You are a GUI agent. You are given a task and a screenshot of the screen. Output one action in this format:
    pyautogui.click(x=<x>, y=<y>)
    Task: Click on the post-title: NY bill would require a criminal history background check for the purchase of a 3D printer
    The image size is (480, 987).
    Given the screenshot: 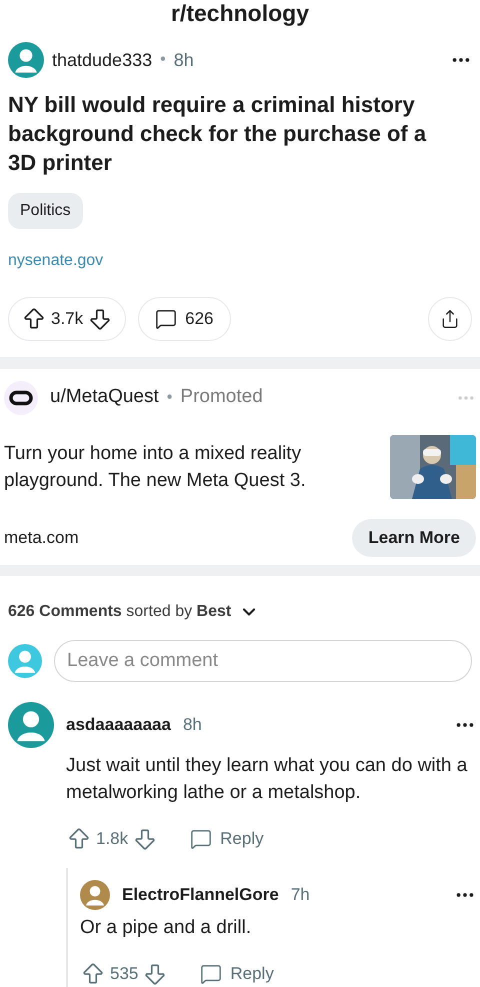 What is the action you would take?
    pyautogui.click(x=218, y=134)
    